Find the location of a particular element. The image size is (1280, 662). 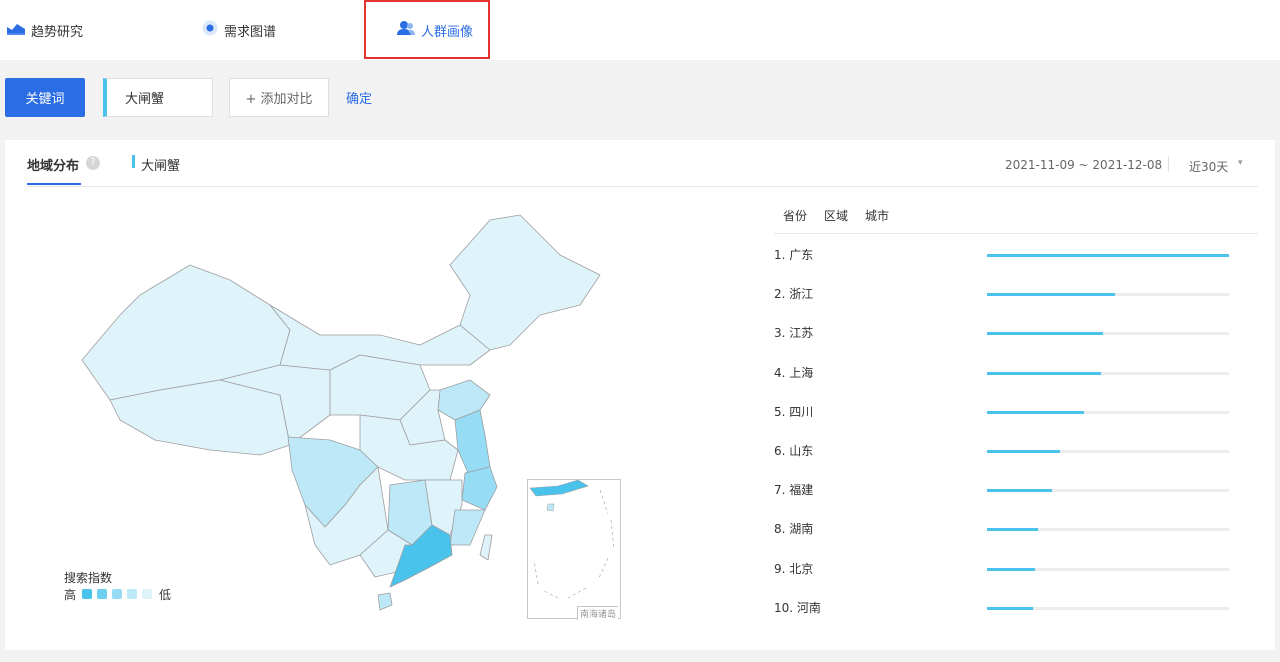

rank-divider is located at coordinates (1016, 233).